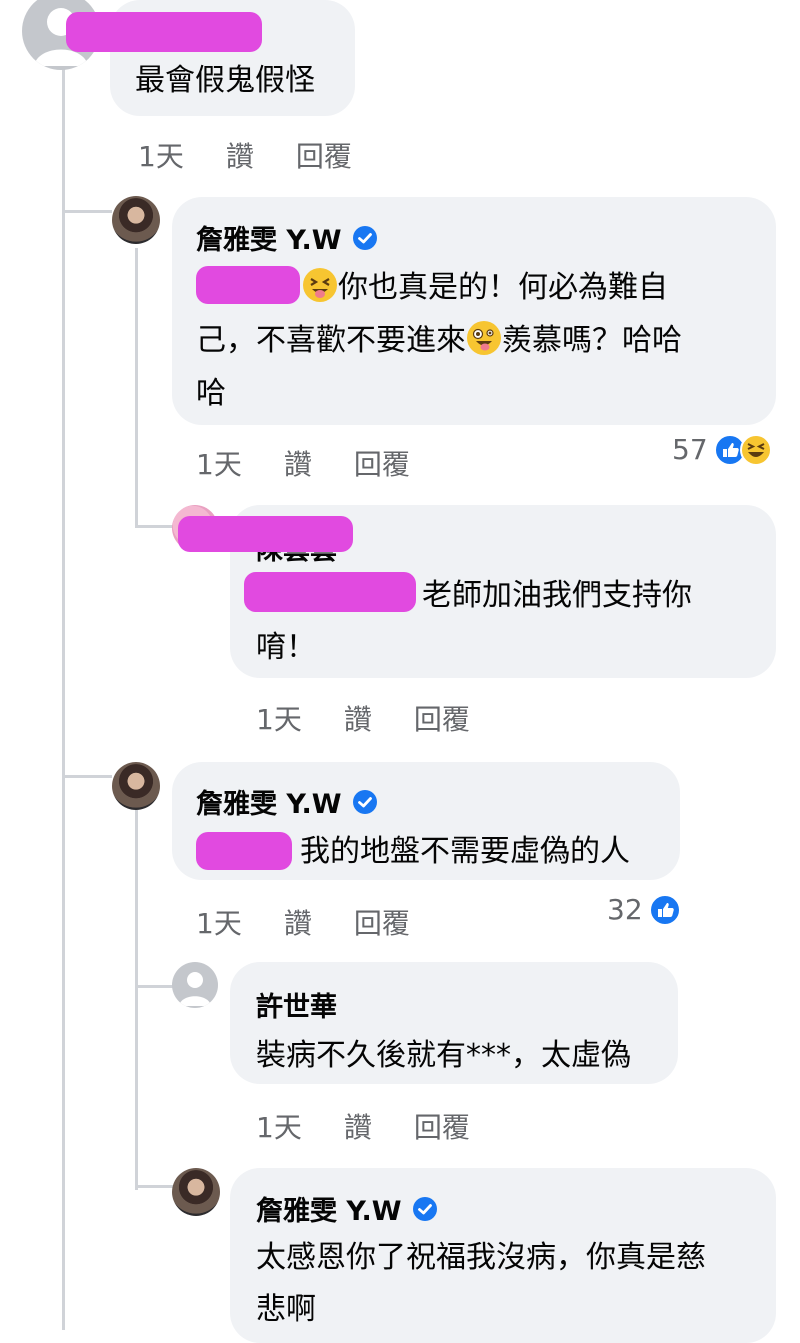 The image size is (800, 1343). Describe the element at coordinates (485, 288) in the screenshot. I see `comment-text-line: 你也真是的！何必為難自` at that location.